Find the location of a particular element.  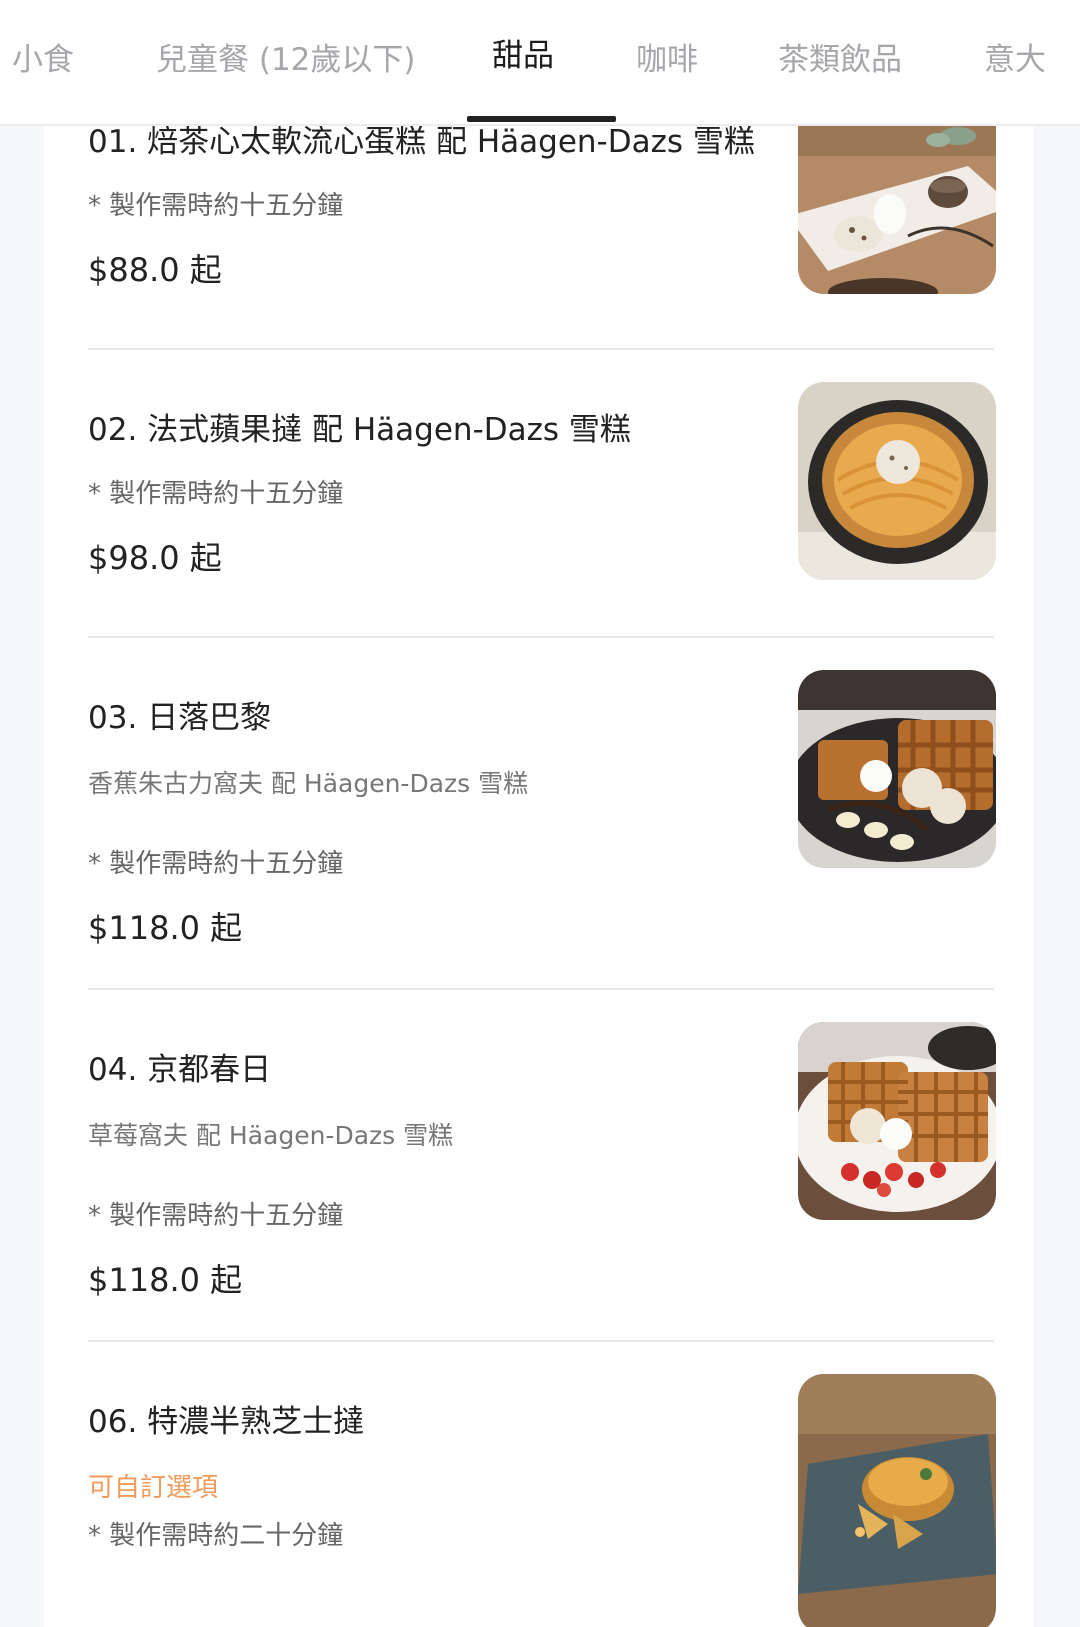

tab-coffee: 咖啡 is located at coordinates (667, 60).